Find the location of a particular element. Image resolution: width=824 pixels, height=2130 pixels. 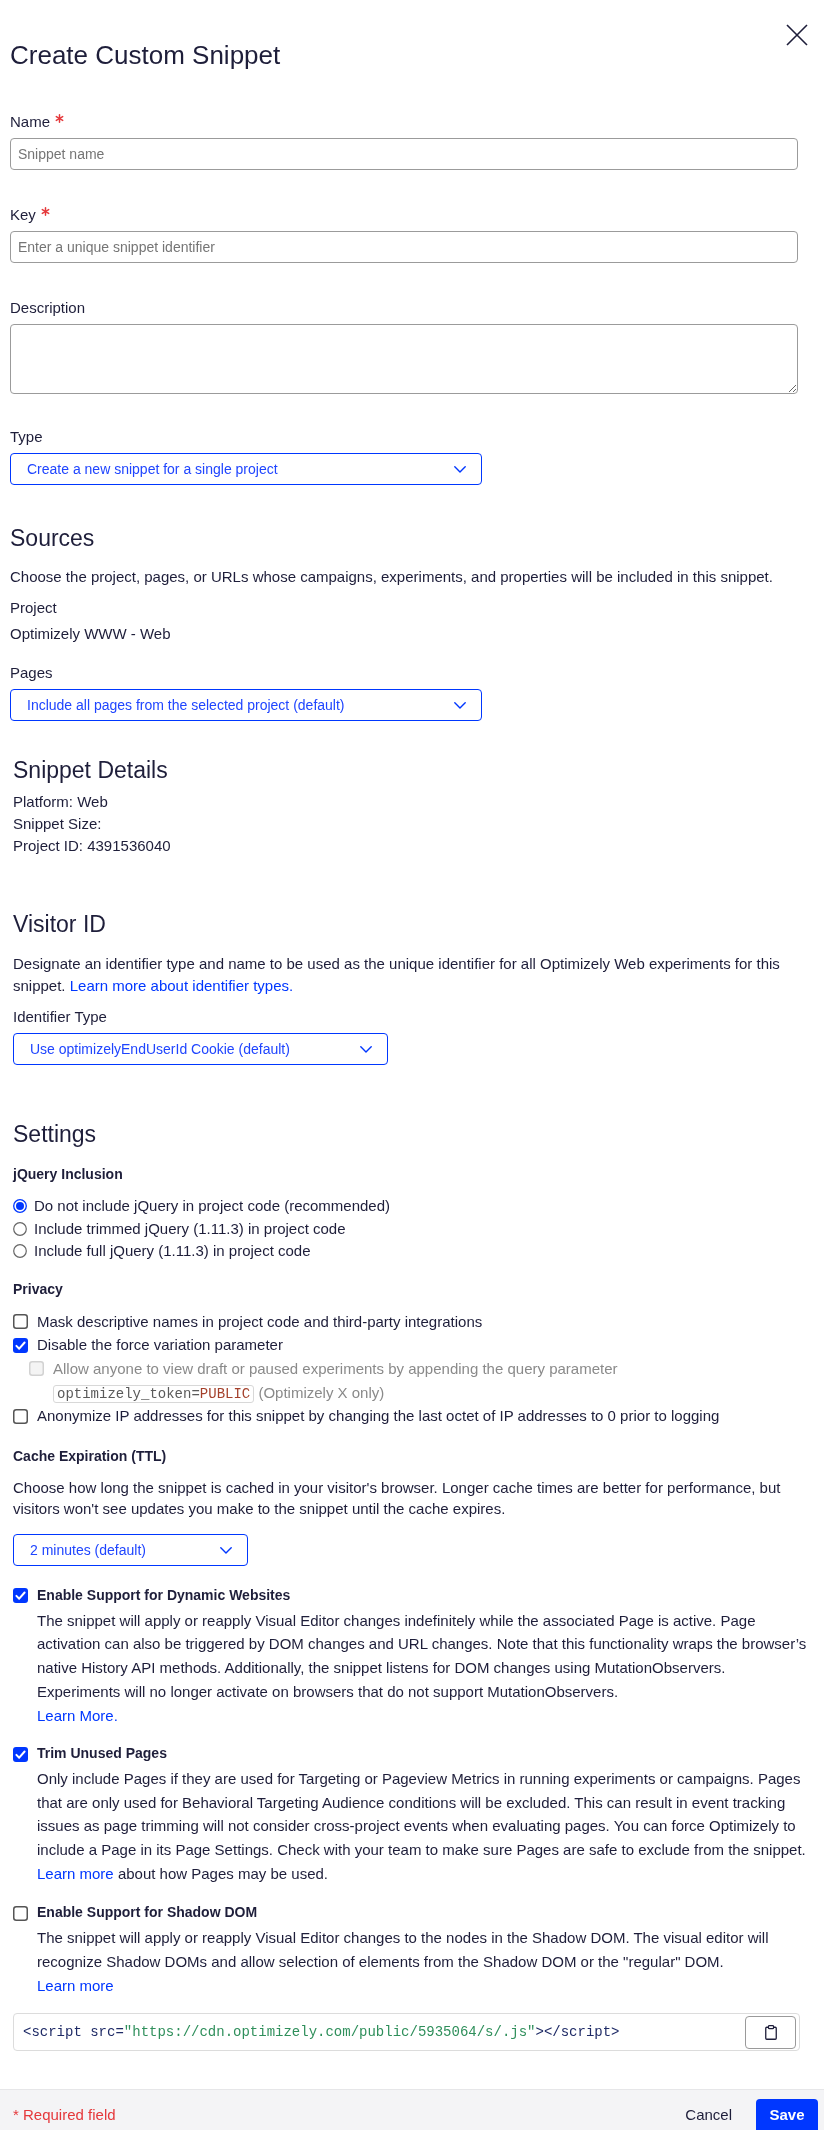

text-field: Snippet name is located at coordinates (404, 154).